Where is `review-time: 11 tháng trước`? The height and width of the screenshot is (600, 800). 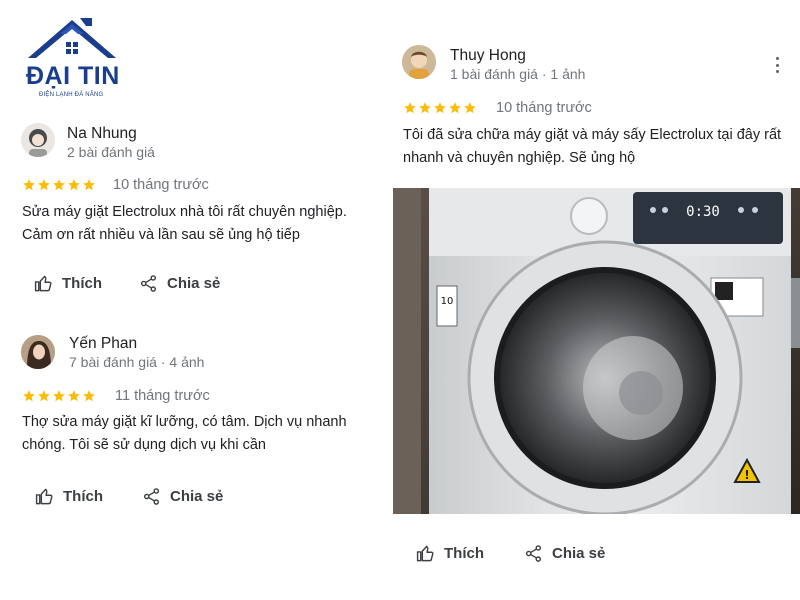 review-time: 11 tháng trước is located at coordinates (162, 396).